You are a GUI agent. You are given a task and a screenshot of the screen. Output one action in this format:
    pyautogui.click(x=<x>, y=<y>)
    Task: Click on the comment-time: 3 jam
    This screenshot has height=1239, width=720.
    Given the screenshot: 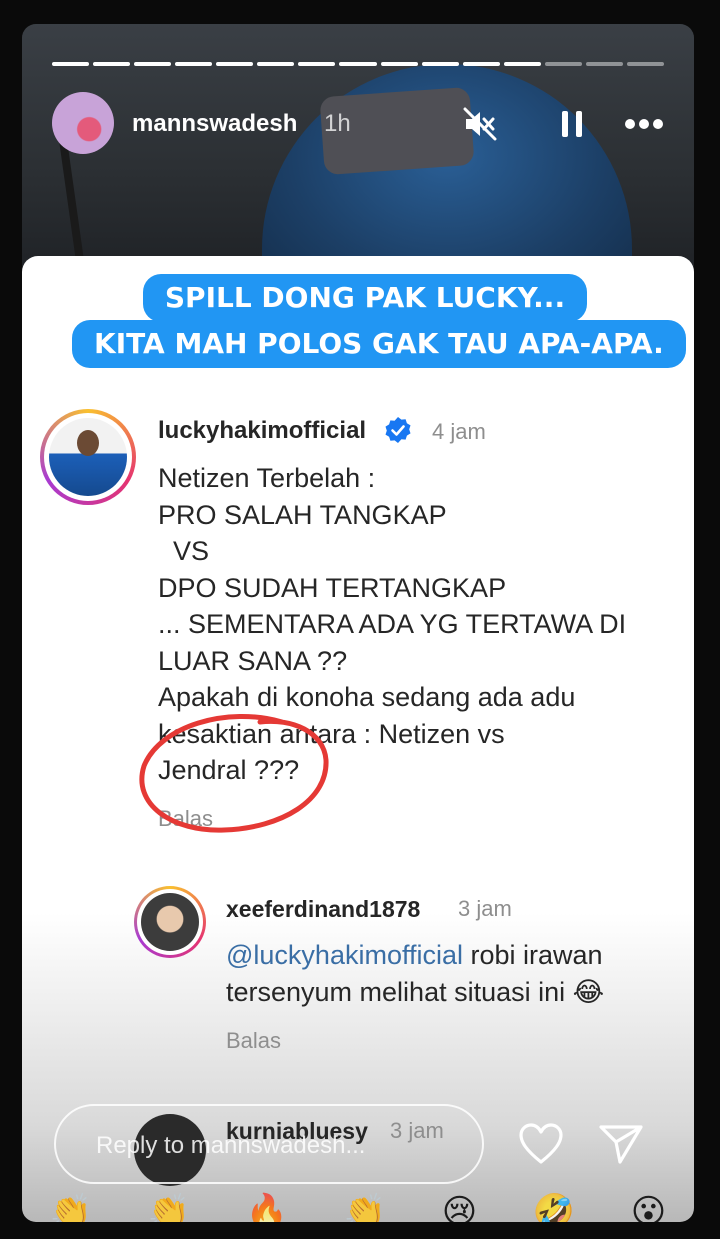 What is the action you would take?
    pyautogui.click(x=485, y=908)
    